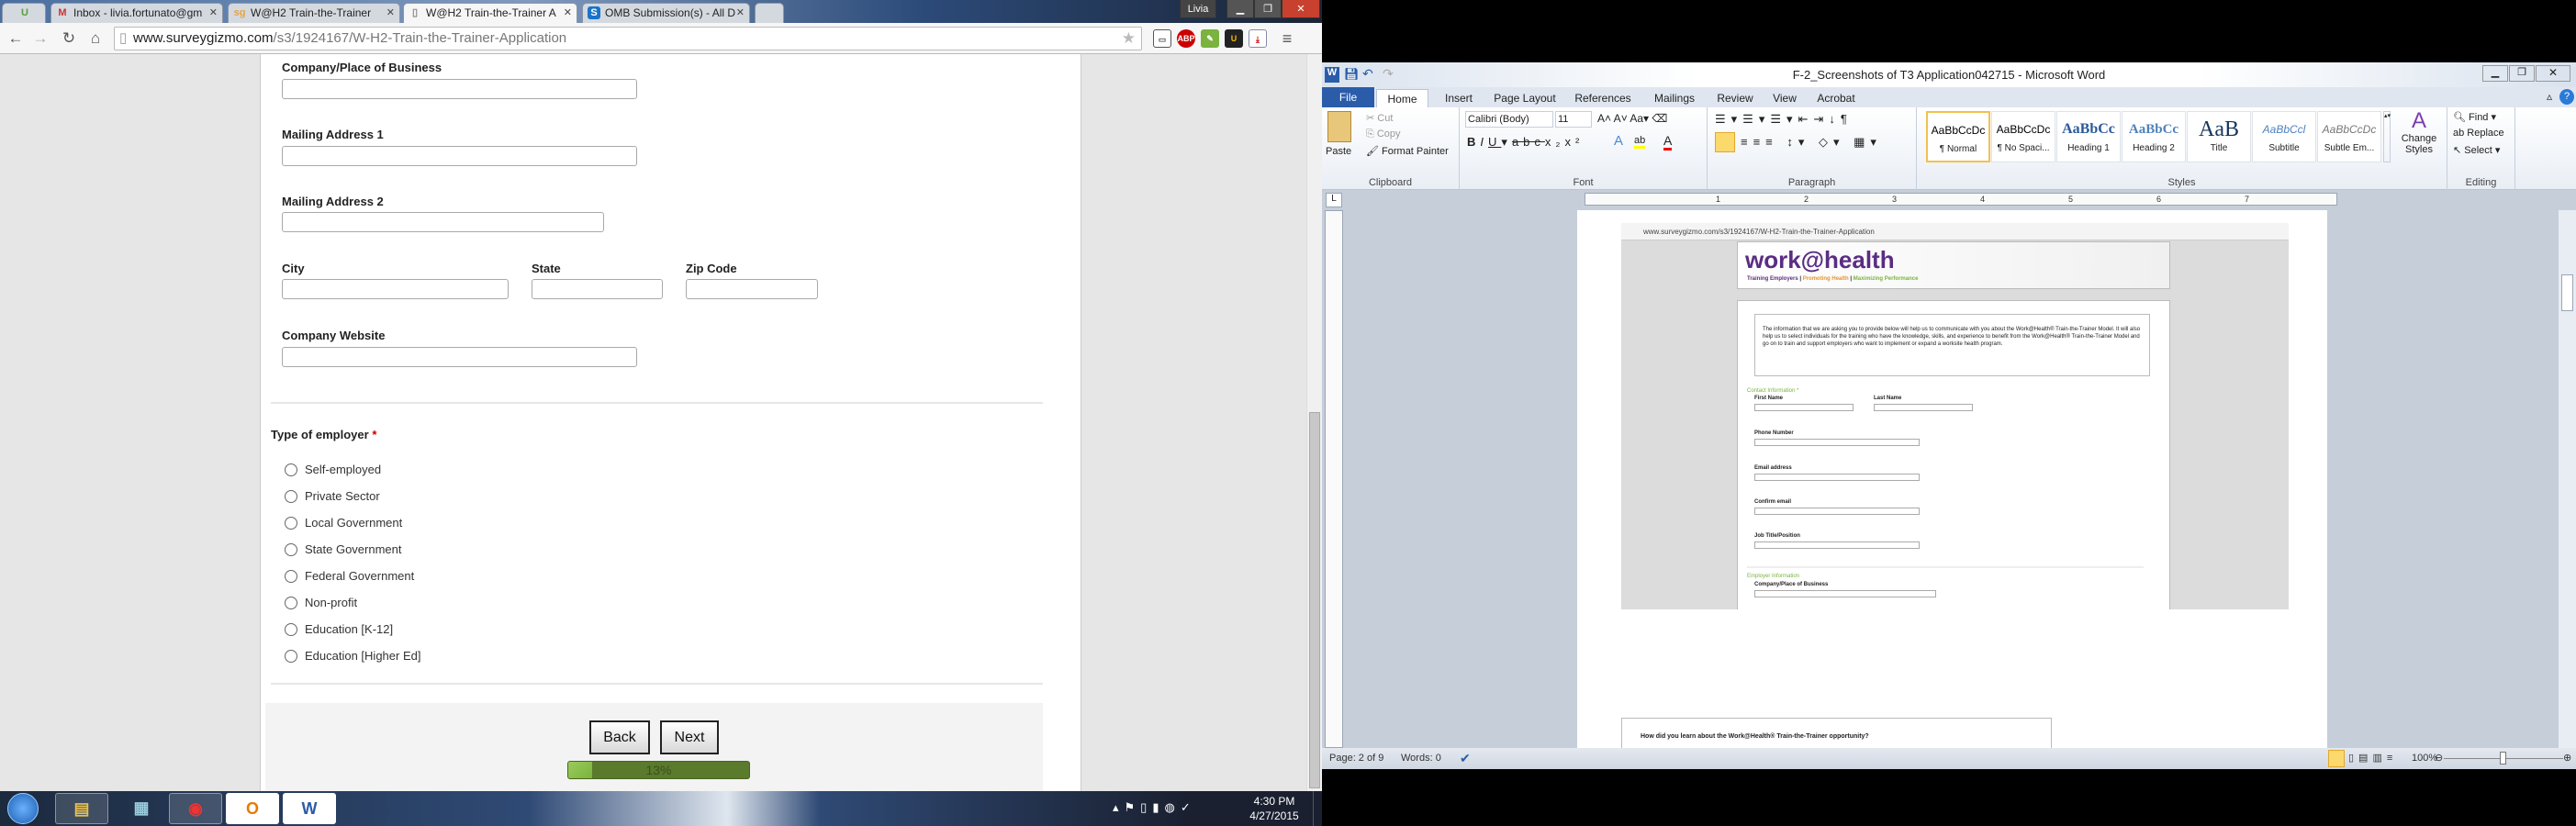 The width and height of the screenshot is (2576, 826). What do you see at coordinates (2567, 292) in the screenshot?
I see `scrollbar-thumb` at bounding box center [2567, 292].